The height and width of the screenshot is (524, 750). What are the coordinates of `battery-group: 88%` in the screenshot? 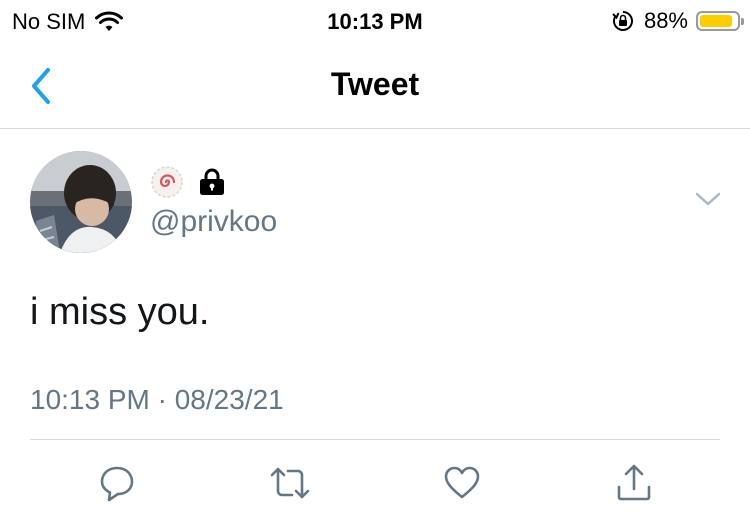 It's located at (678, 21).